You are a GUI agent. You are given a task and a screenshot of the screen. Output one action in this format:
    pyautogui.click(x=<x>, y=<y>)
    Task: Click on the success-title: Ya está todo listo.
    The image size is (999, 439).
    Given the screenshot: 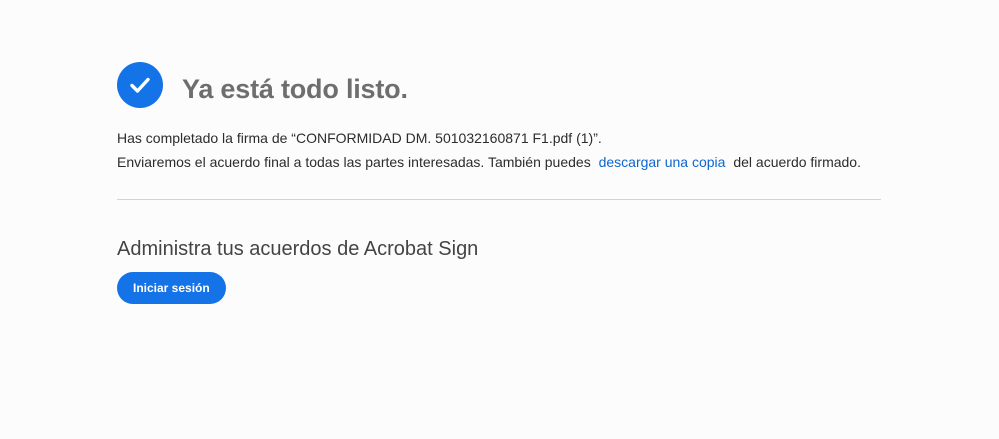 What is the action you would take?
    pyautogui.click(x=295, y=88)
    